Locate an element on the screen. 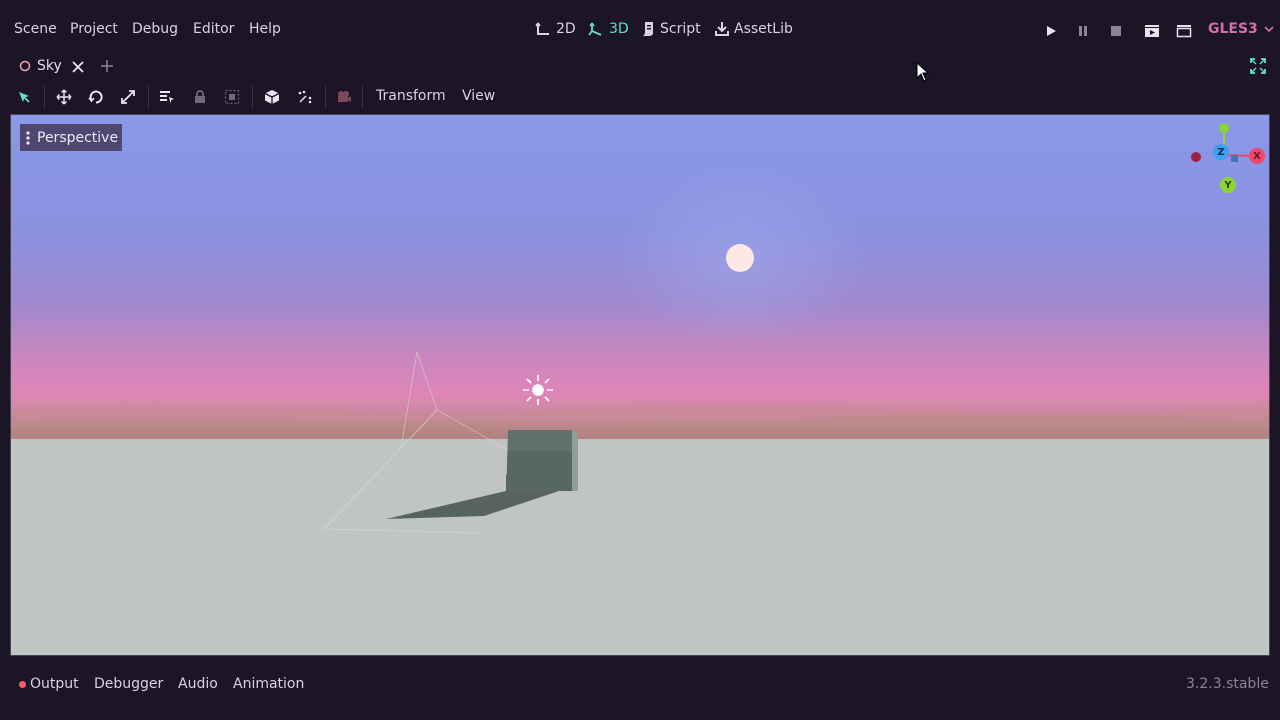  rotate-icon is located at coordinates (95, 97).